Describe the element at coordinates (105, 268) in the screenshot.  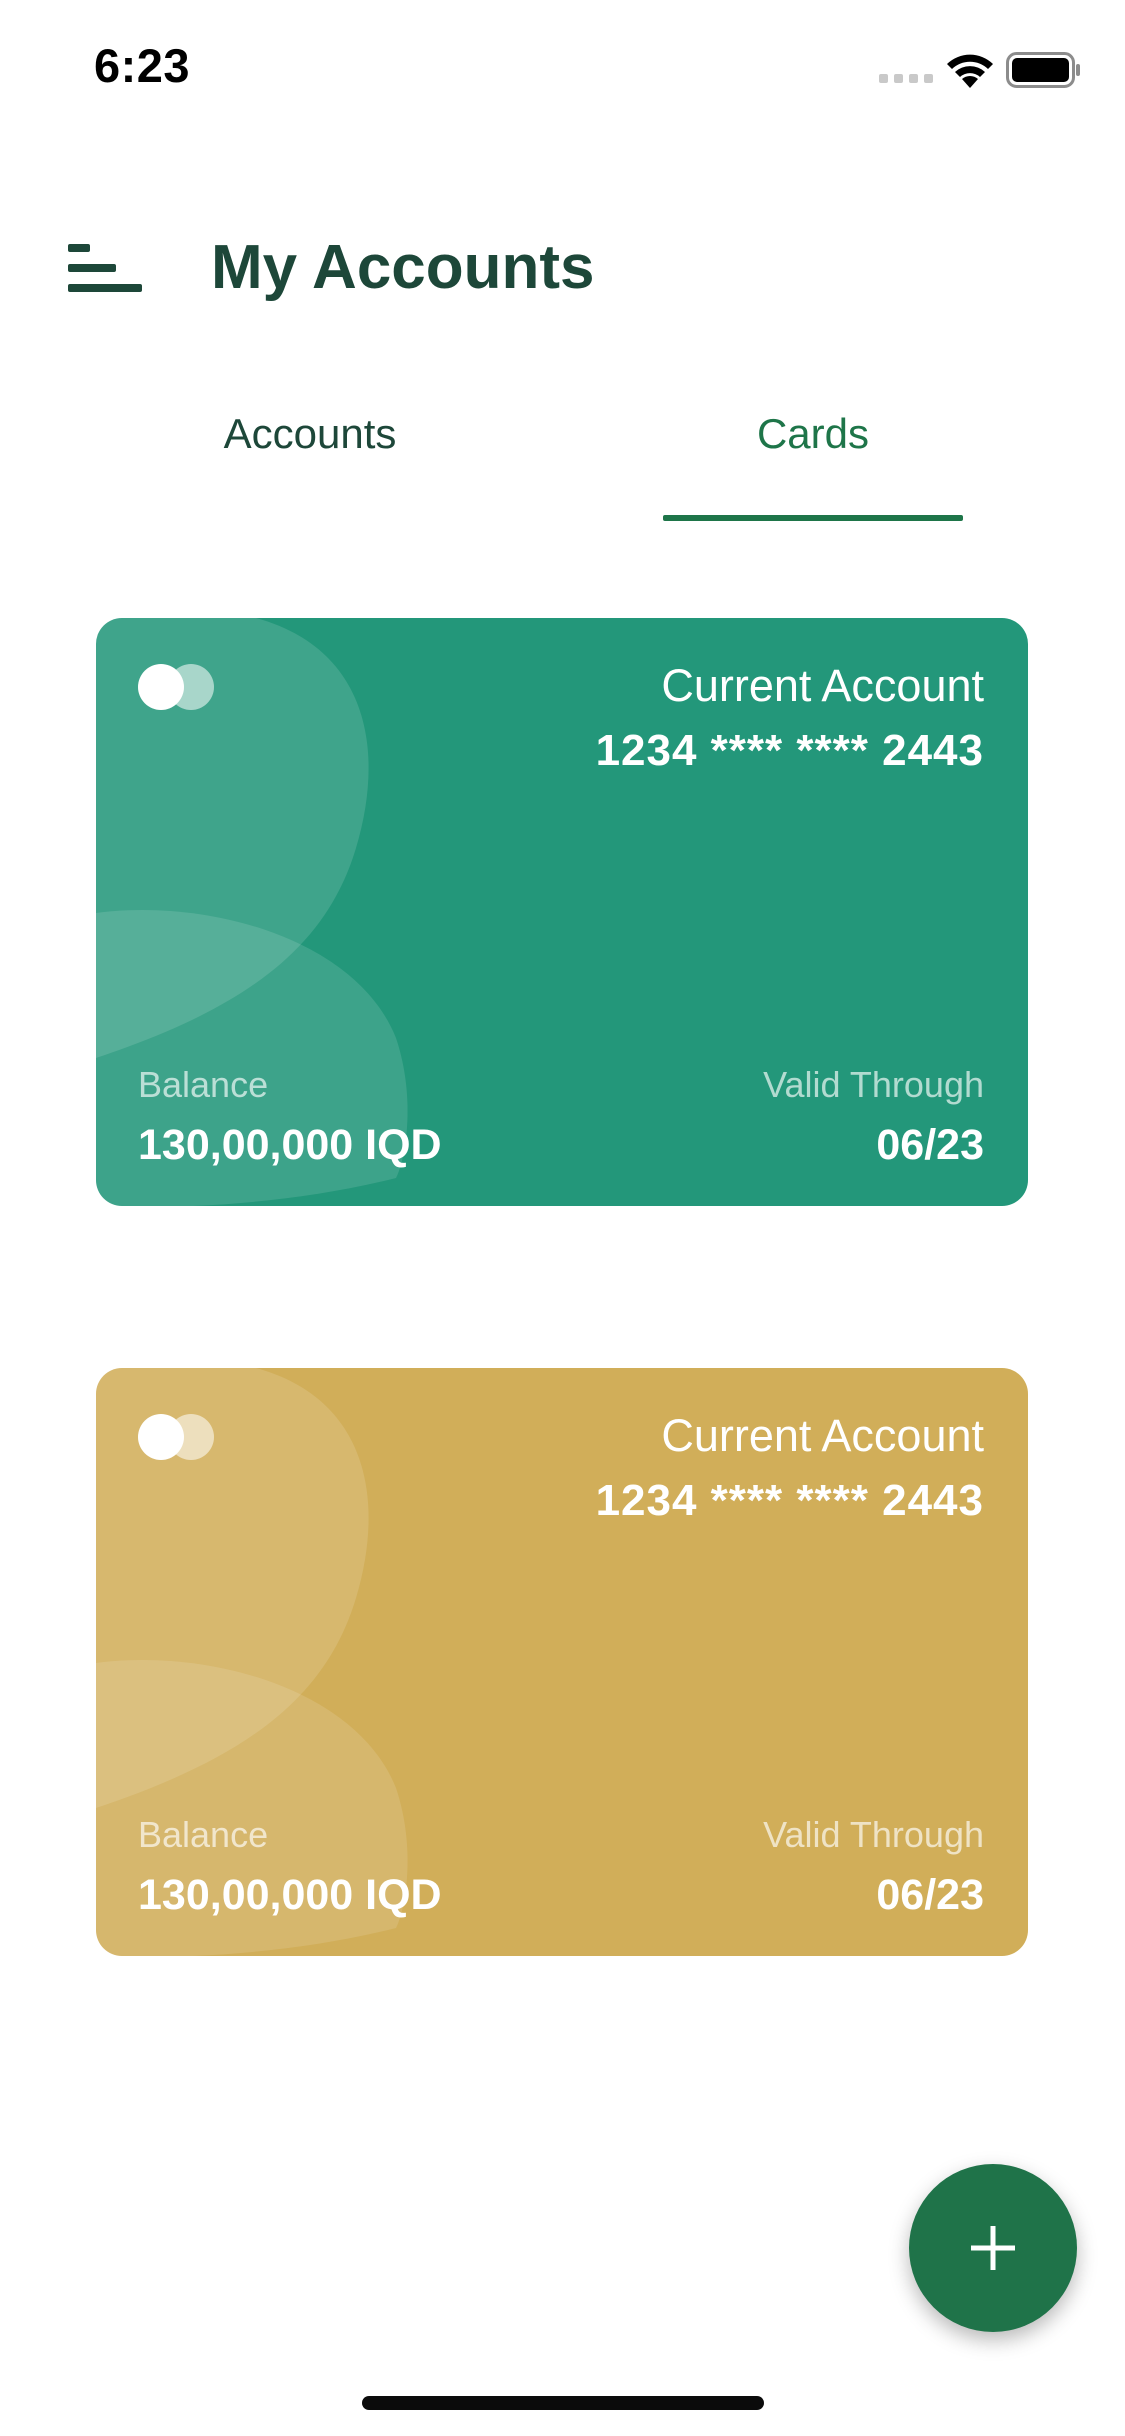
I see `menu-icon` at that location.